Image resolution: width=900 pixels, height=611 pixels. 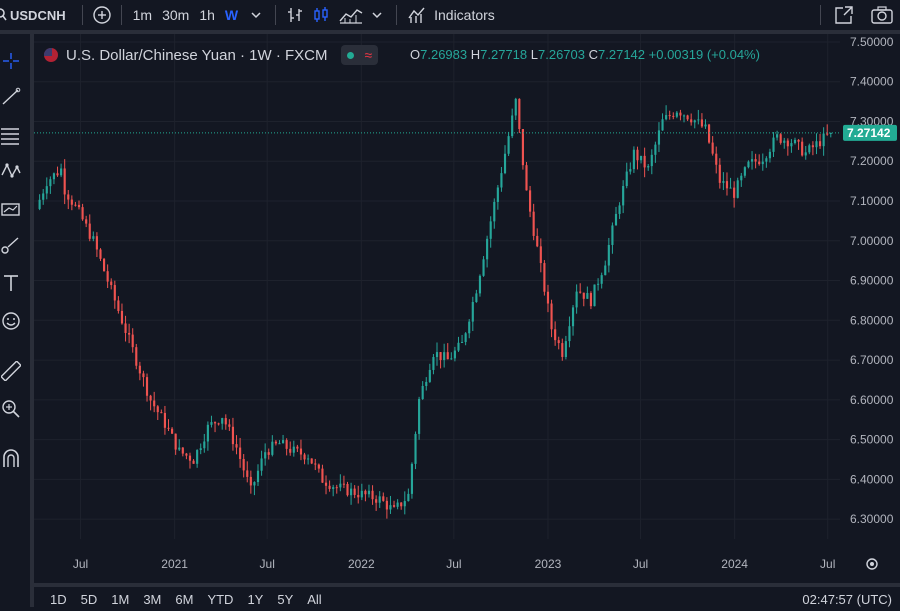 What do you see at coordinates (11, 283) in the screenshot?
I see `text-tool-icon` at bounding box center [11, 283].